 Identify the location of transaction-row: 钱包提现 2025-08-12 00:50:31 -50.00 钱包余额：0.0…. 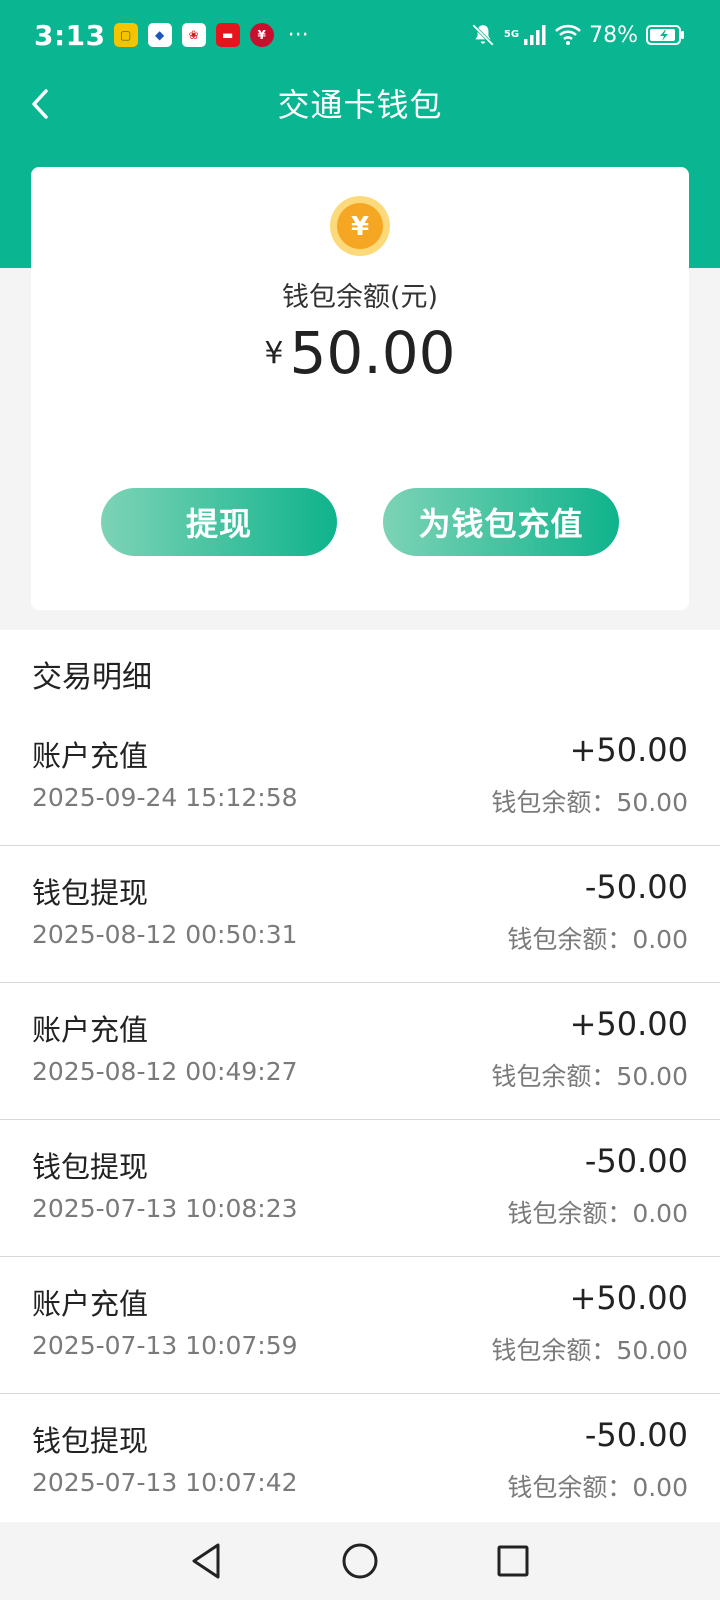
(360, 914).